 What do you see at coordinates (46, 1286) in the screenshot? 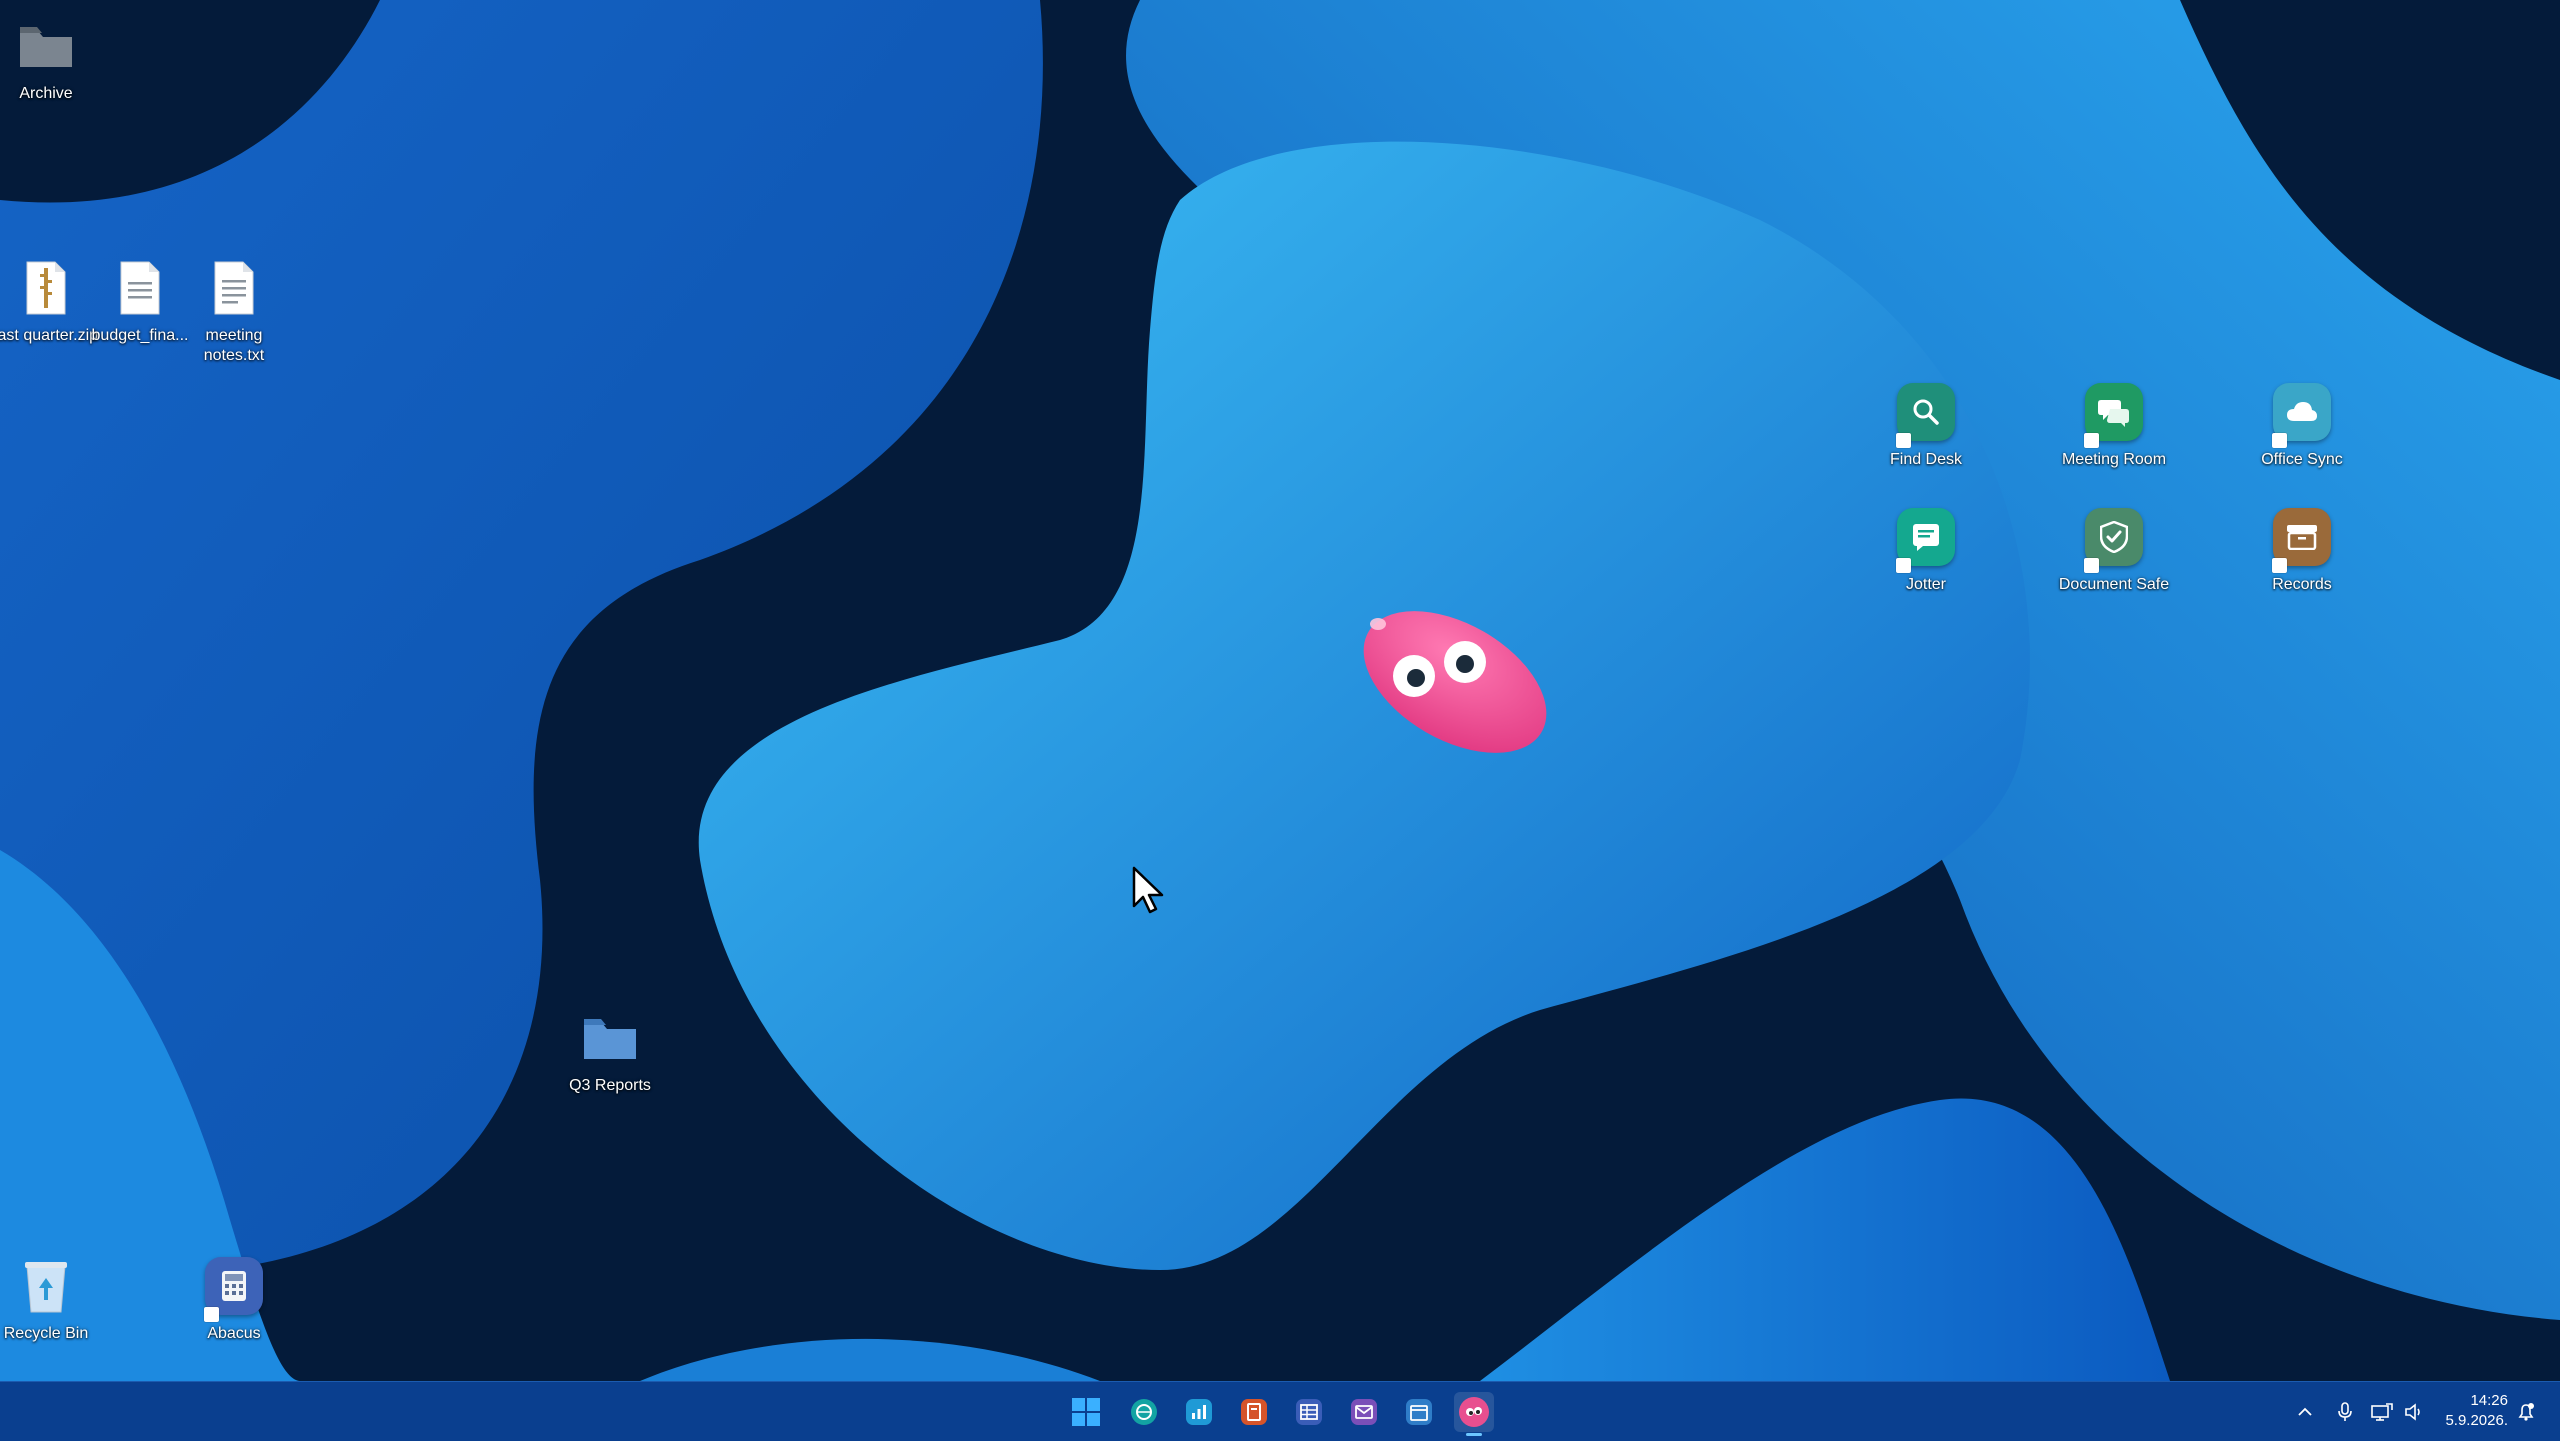
I see `recycle-bin-icon` at bounding box center [46, 1286].